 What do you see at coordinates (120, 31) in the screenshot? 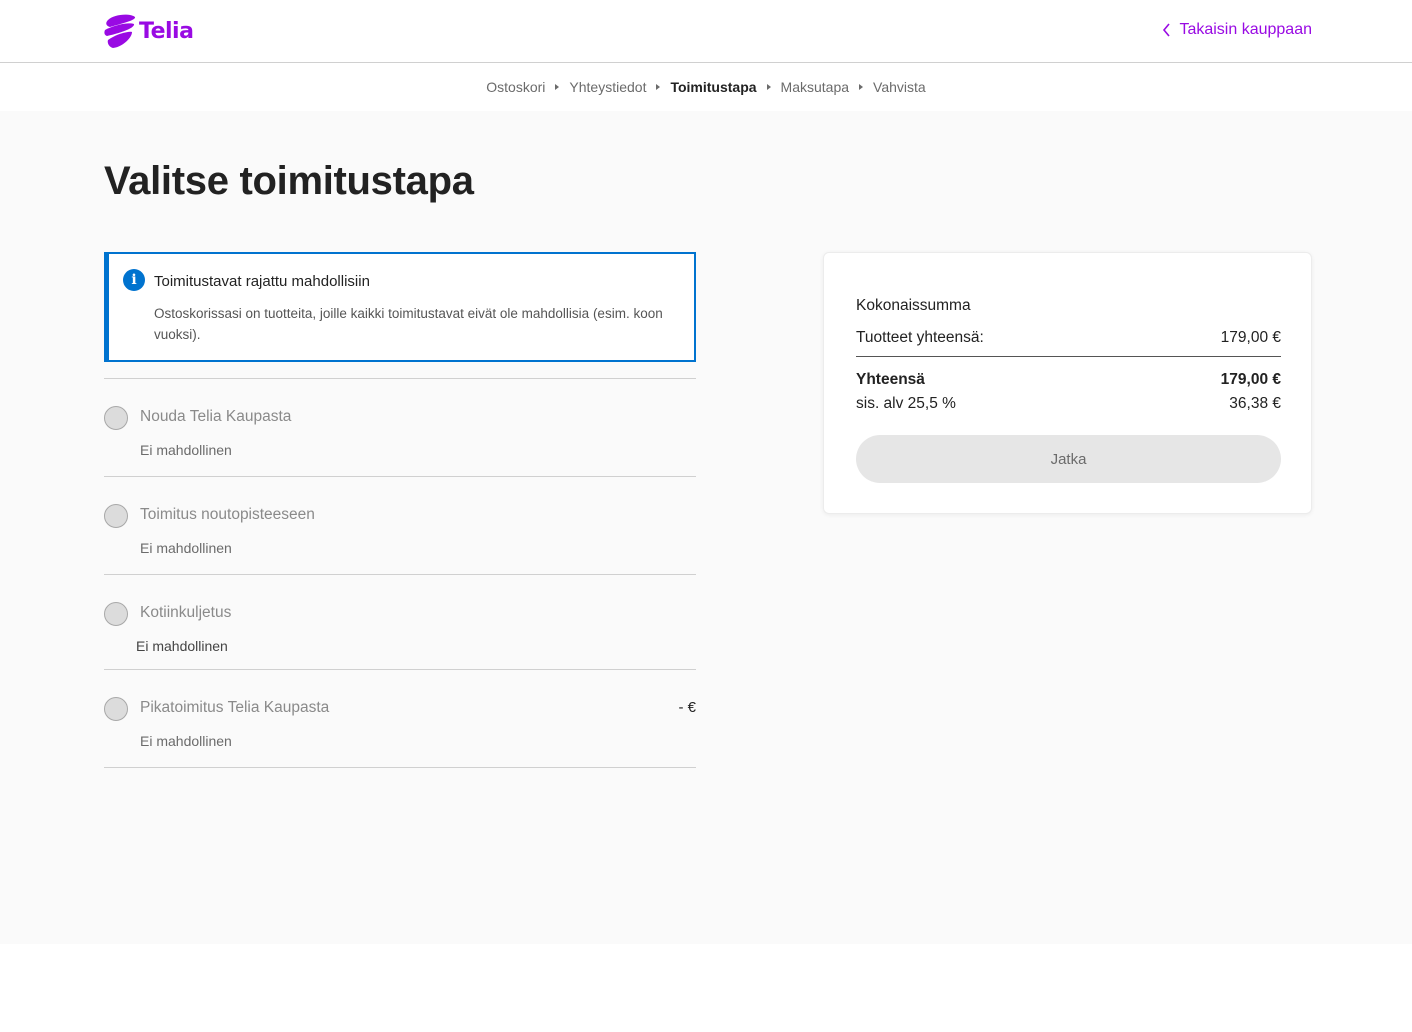
I see `telia-pebble-icon` at bounding box center [120, 31].